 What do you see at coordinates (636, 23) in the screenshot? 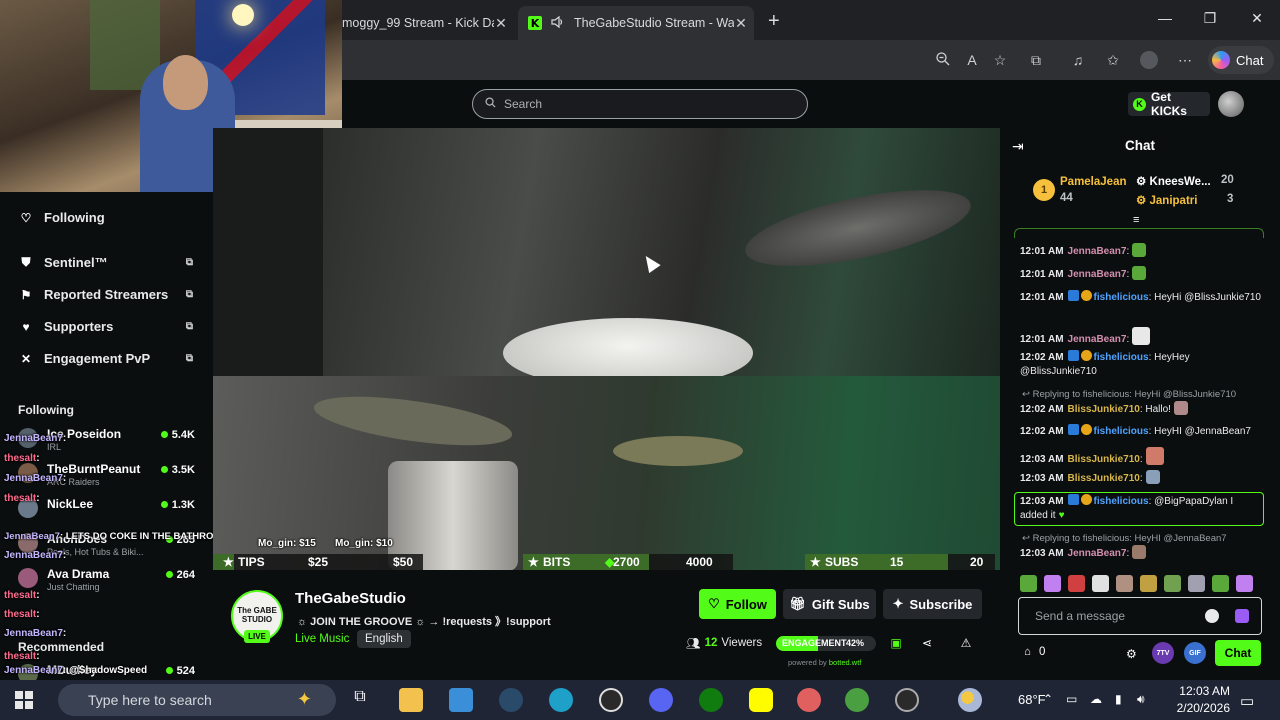
I see `browser-tab-2: K TheGabeStudio Stream - Wat ✕` at bounding box center [636, 23].